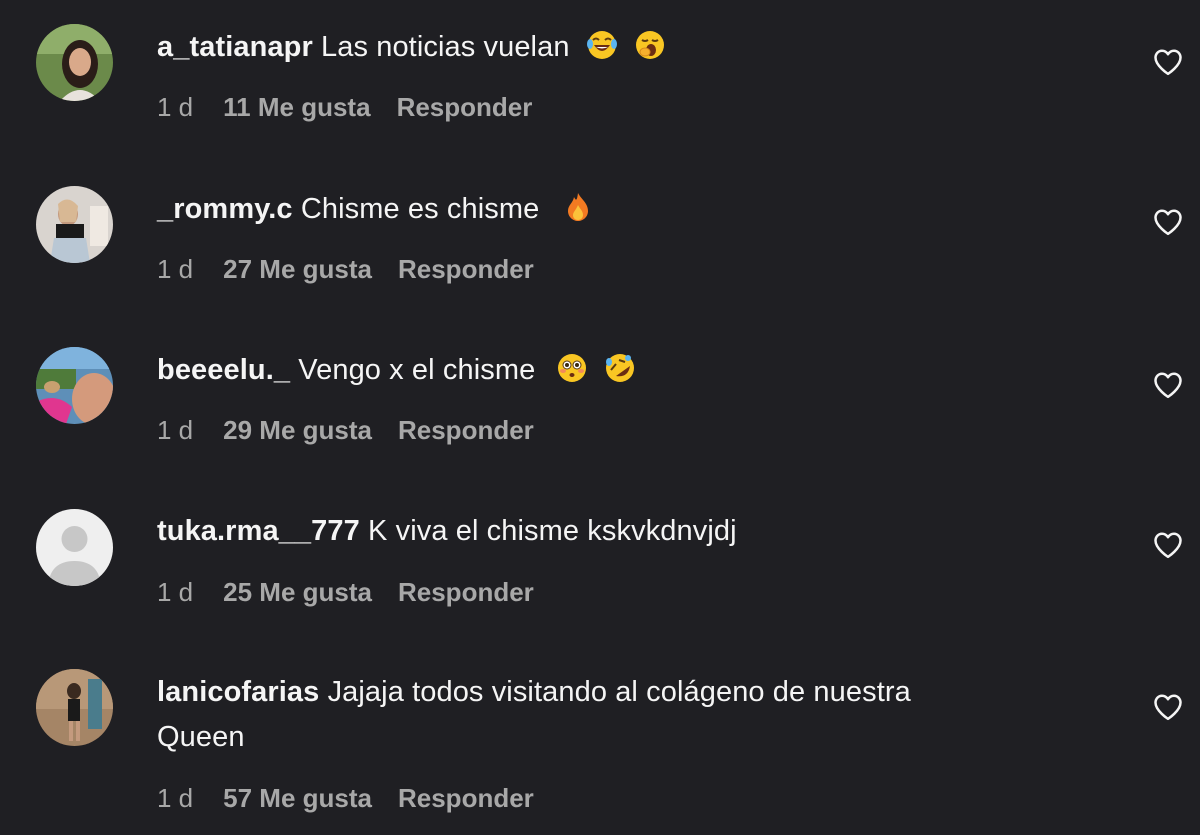 Image resolution: width=1200 pixels, height=835 pixels. I want to click on like-count: 29 Me gusta, so click(297, 430).